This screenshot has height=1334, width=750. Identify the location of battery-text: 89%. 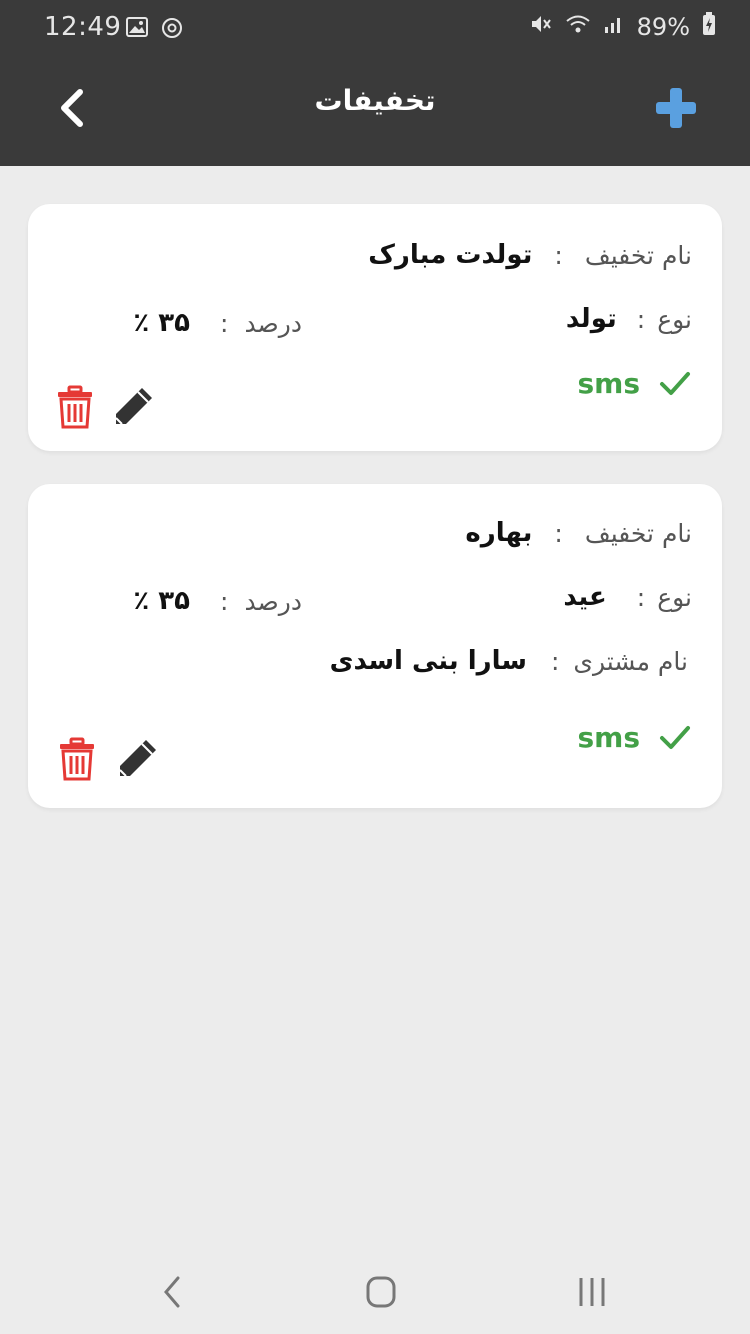
(663, 27).